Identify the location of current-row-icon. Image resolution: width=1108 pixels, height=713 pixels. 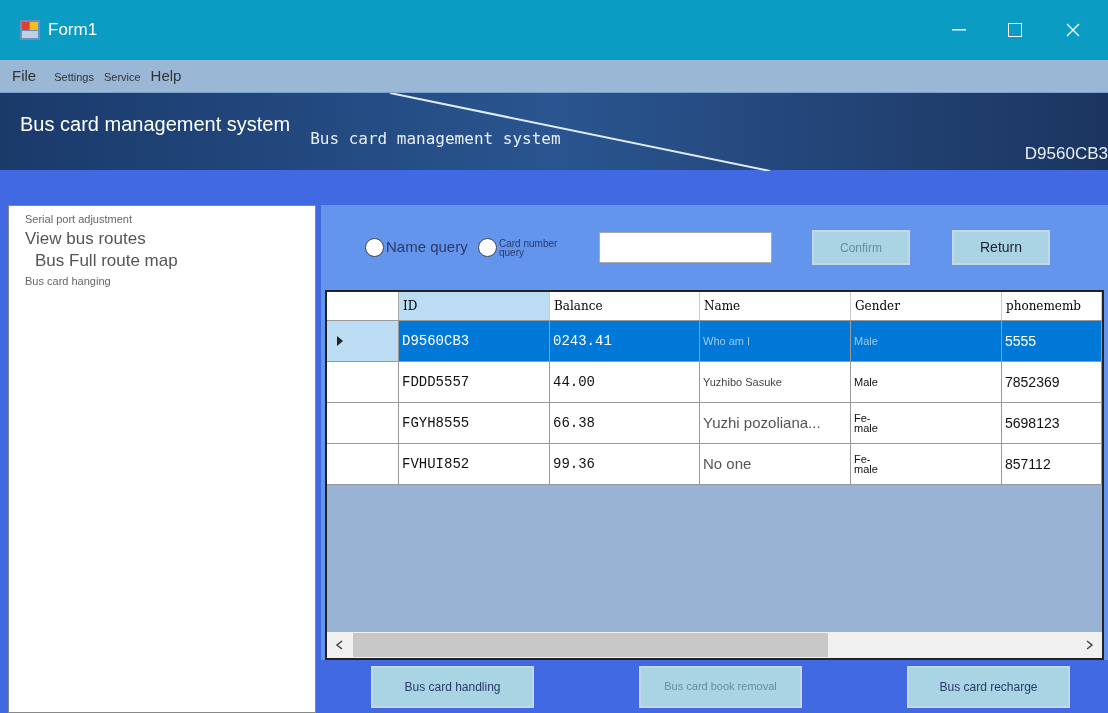
(340, 341).